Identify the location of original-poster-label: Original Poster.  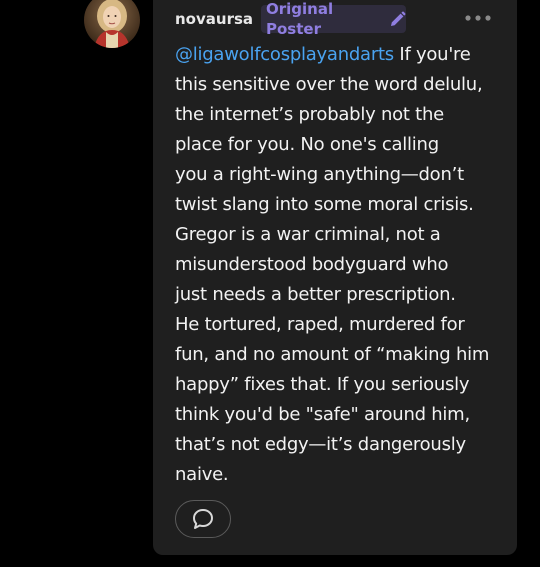
(300, 19).